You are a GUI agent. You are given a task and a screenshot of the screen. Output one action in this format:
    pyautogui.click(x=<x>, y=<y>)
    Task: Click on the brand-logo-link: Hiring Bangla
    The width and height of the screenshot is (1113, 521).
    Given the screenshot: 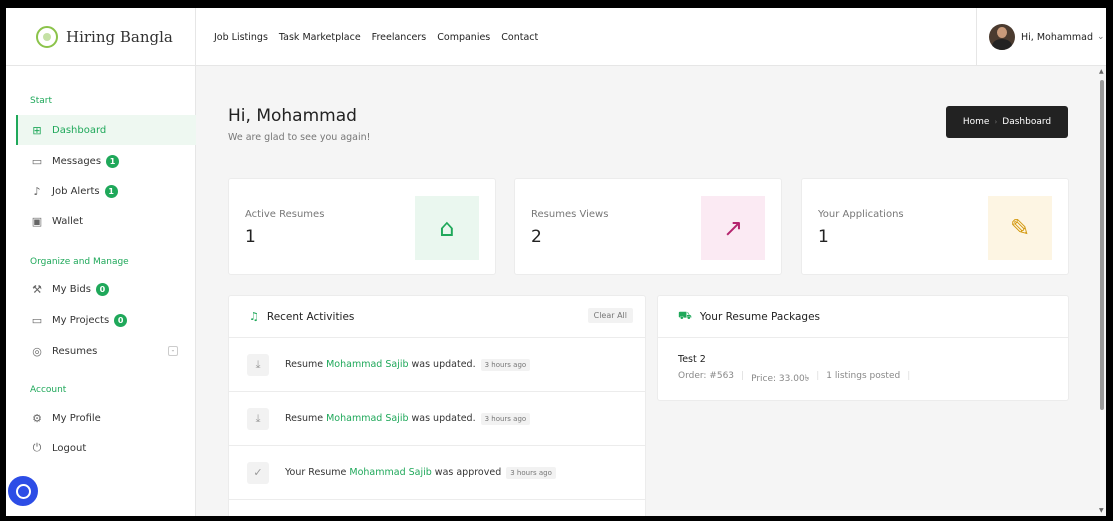 What is the action you would take?
    pyautogui.click(x=101, y=37)
    